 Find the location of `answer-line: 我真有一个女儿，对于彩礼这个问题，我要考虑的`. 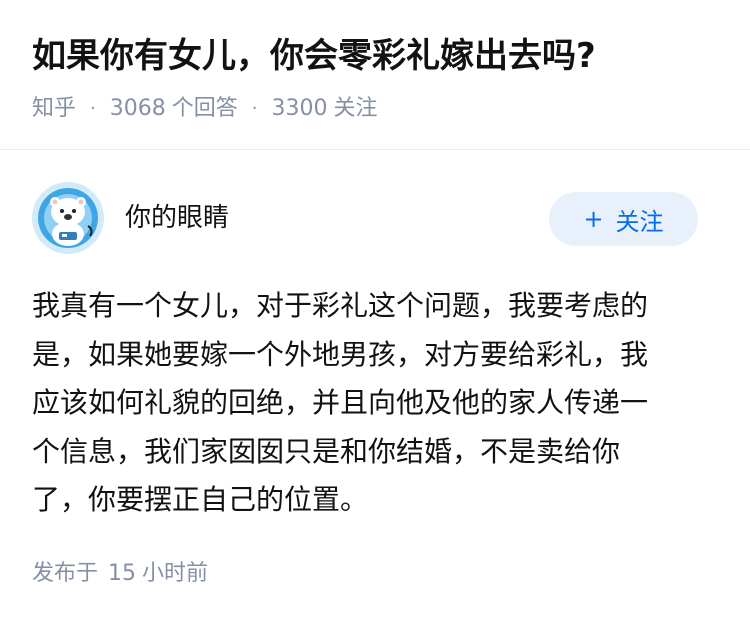

answer-line: 我真有一个女儿，对于彩礼这个问题，我要考虑的 is located at coordinates (340, 305).